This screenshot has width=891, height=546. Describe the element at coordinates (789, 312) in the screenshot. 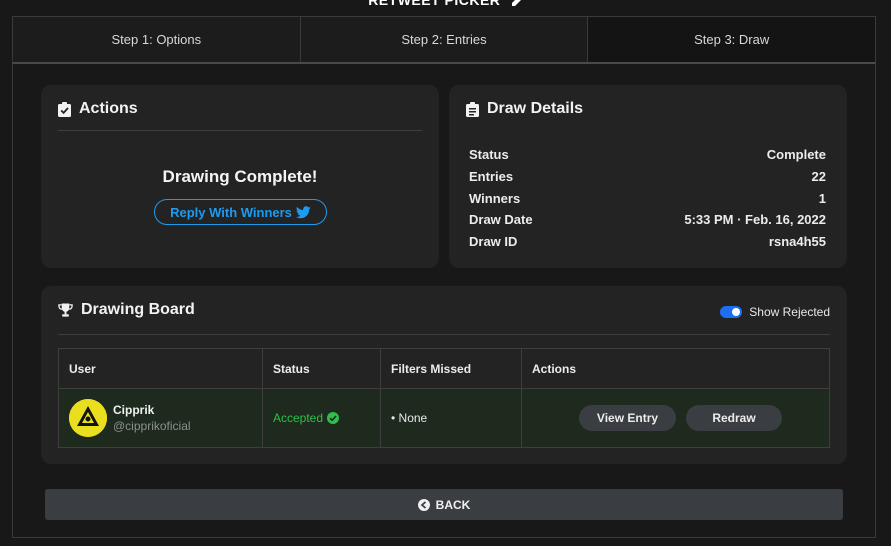

I see `show-rejected-label: Show Rejected` at that location.